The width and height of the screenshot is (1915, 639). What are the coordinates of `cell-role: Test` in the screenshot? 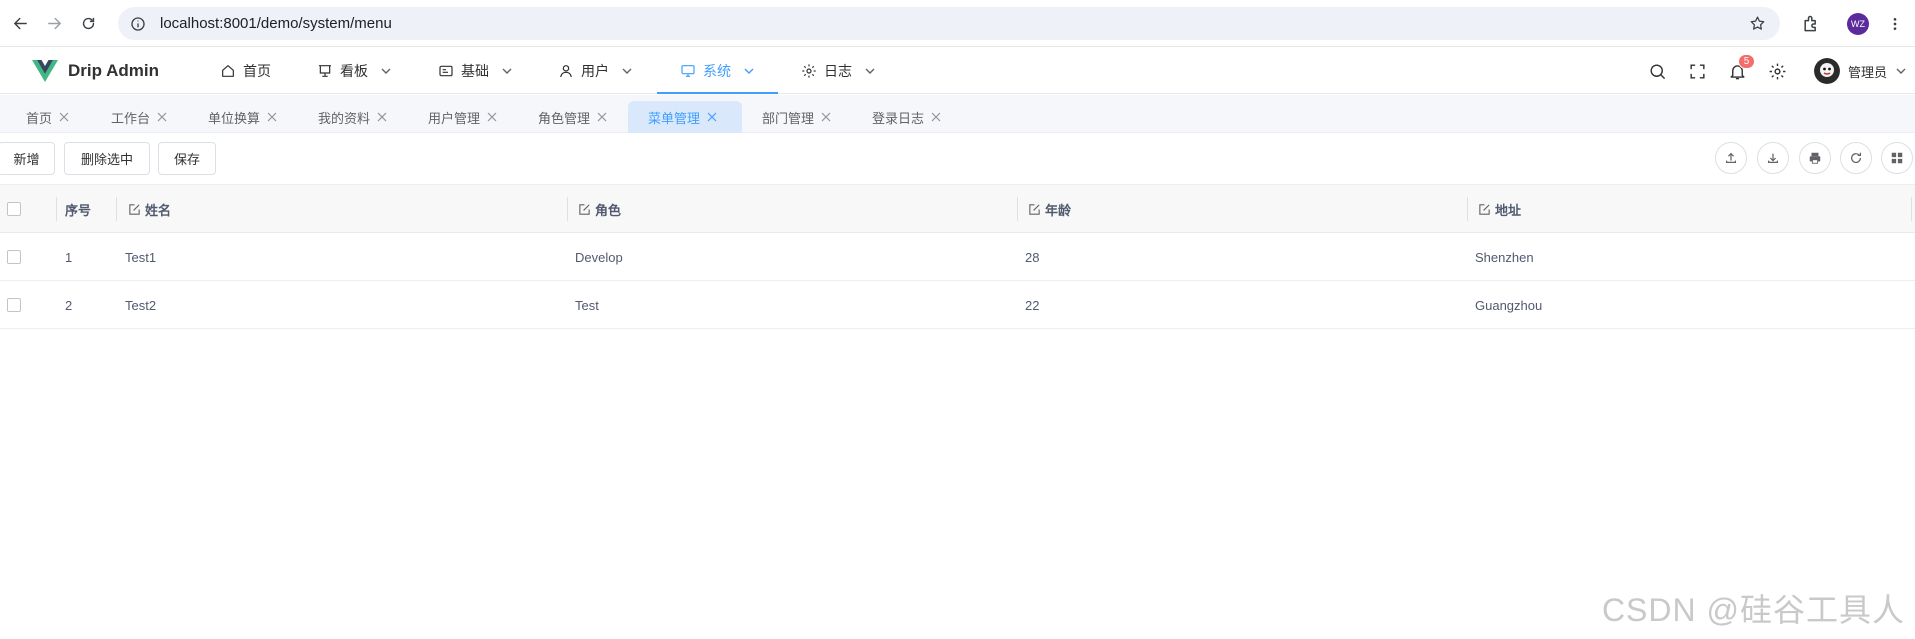 It's located at (587, 305).